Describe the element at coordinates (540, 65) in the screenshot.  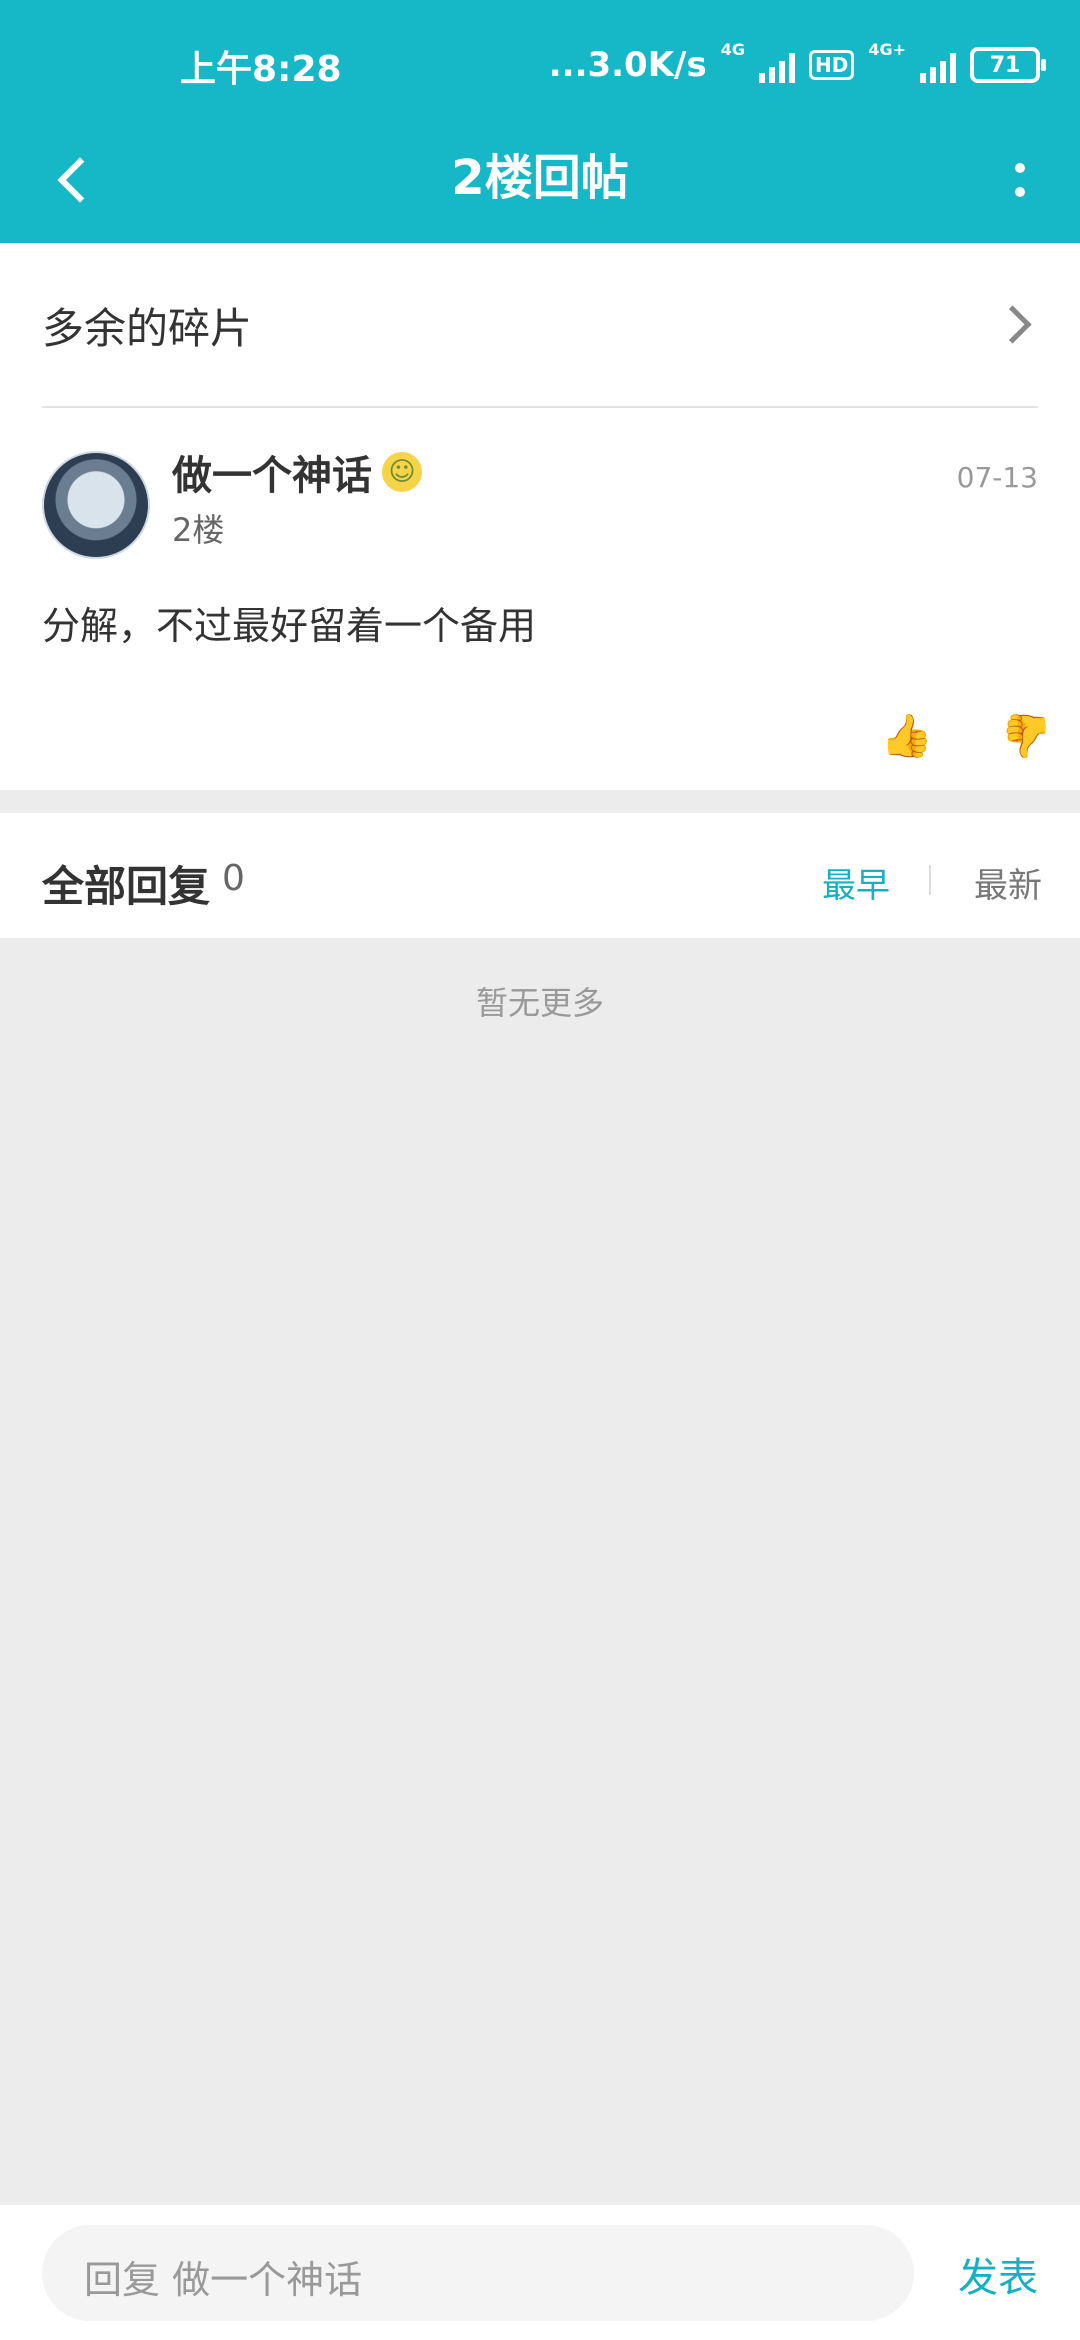
I see `status-bar: 上午8:28 ...3.0K/s 4G HD 4G+ 71` at that location.